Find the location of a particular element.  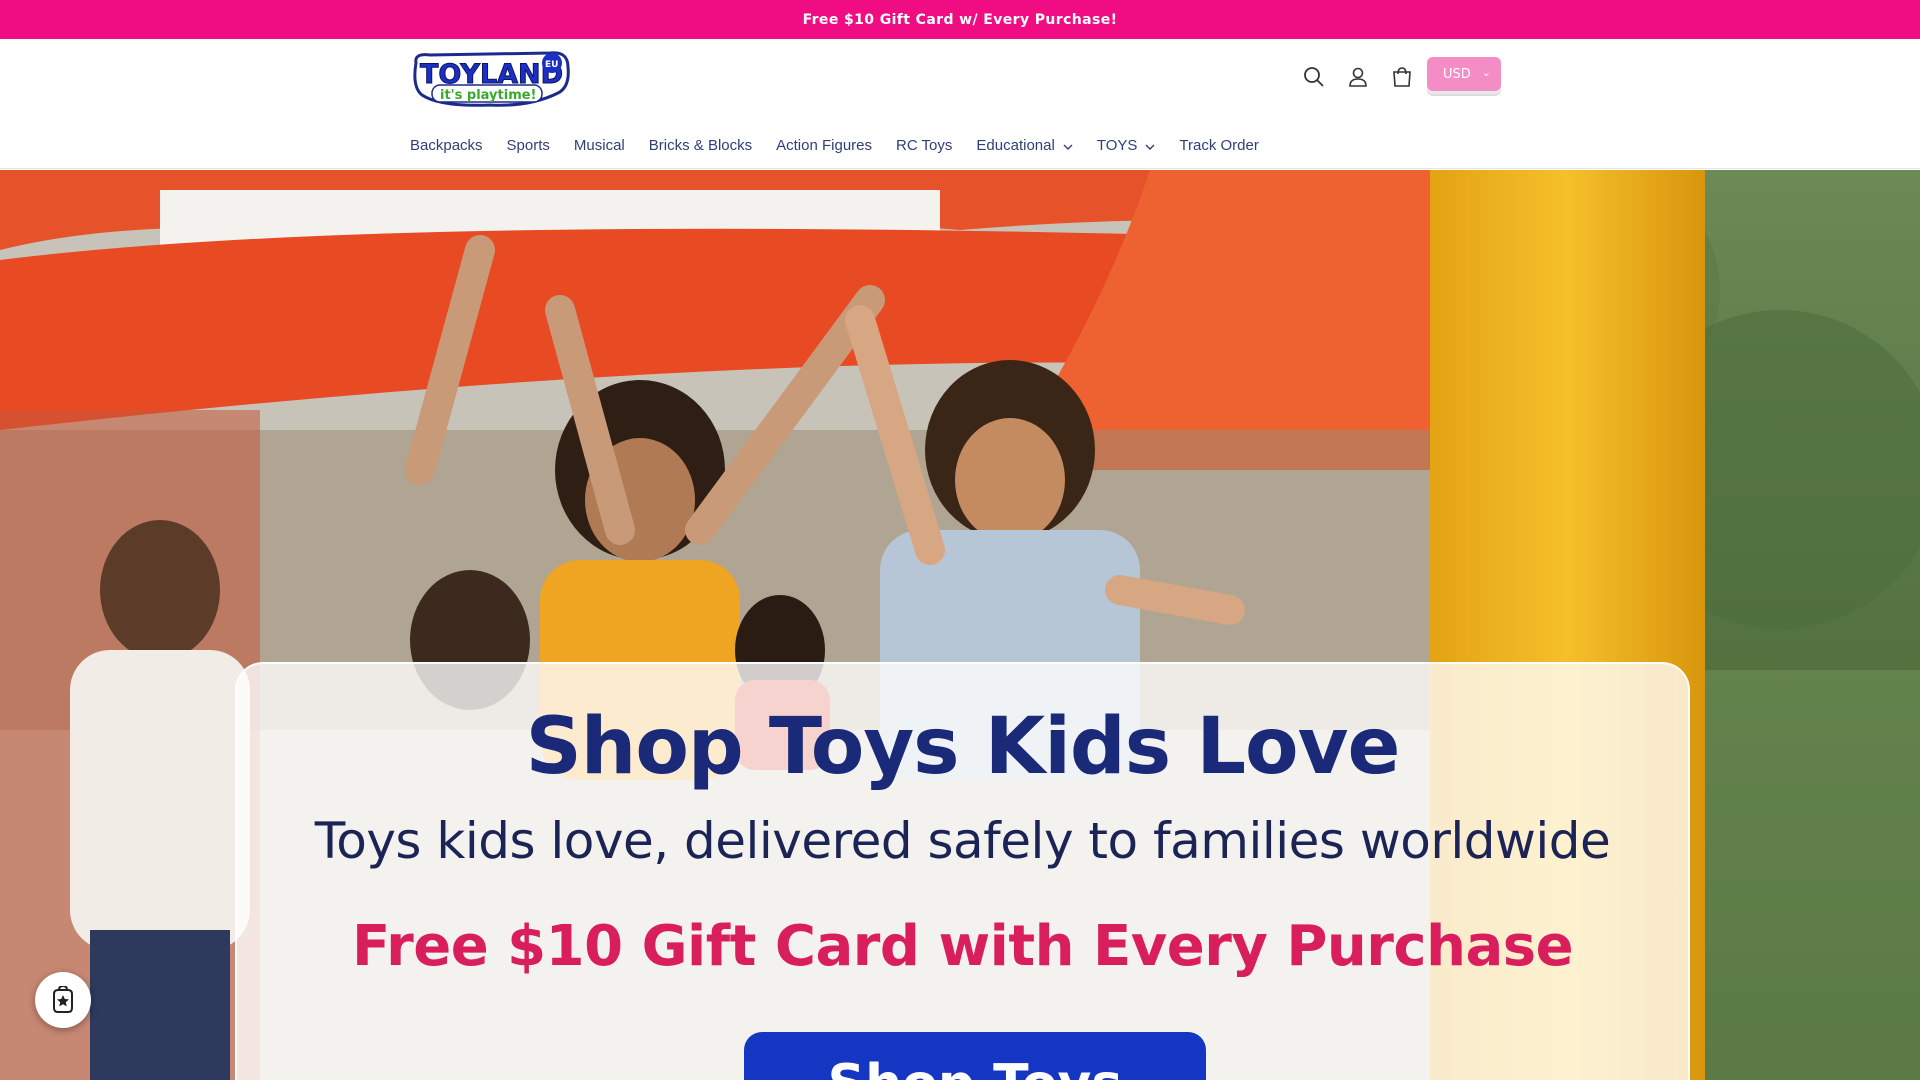

announcement-text: Free $10 Gift Card w/ Every Purchase! is located at coordinates (960, 19).